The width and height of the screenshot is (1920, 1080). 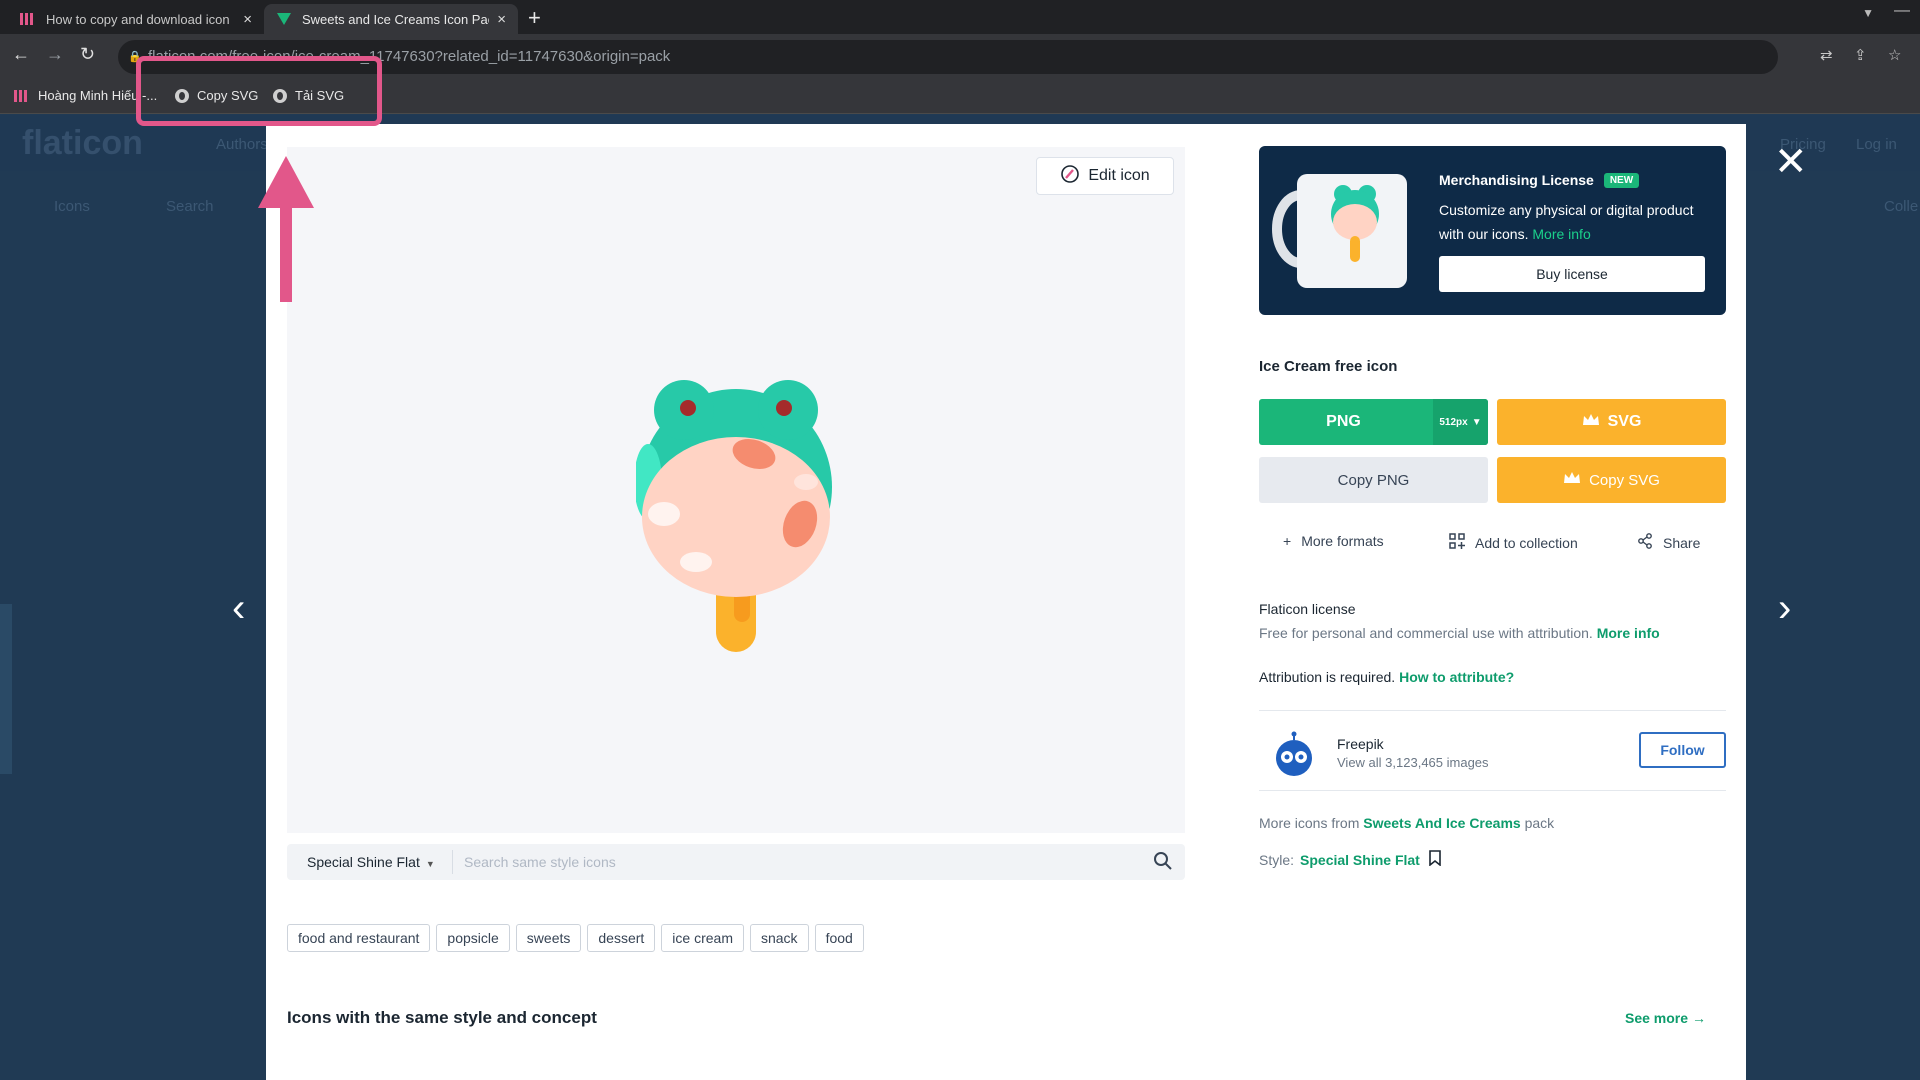 I want to click on annotation-arrow-icon, so click(x=286, y=231).